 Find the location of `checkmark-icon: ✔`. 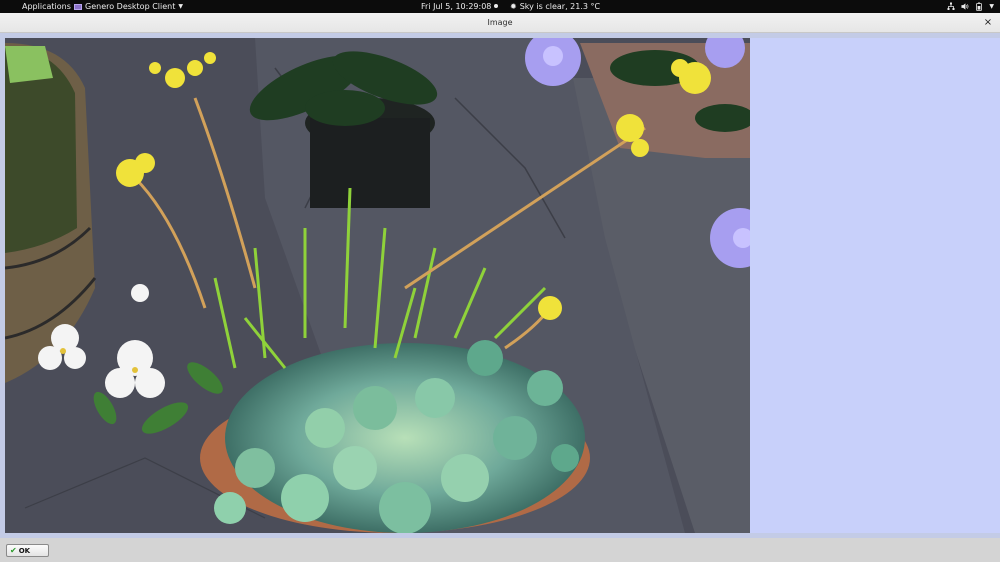

checkmark-icon: ✔ is located at coordinates (13, 550).